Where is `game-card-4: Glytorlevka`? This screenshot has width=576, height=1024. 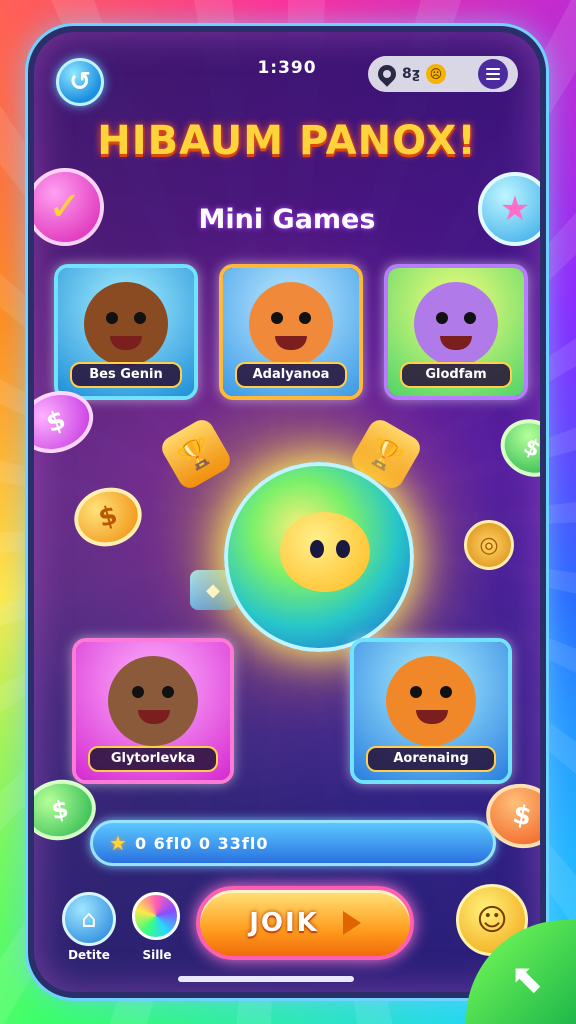
game-card-4: Glytorlevka is located at coordinates (153, 711).